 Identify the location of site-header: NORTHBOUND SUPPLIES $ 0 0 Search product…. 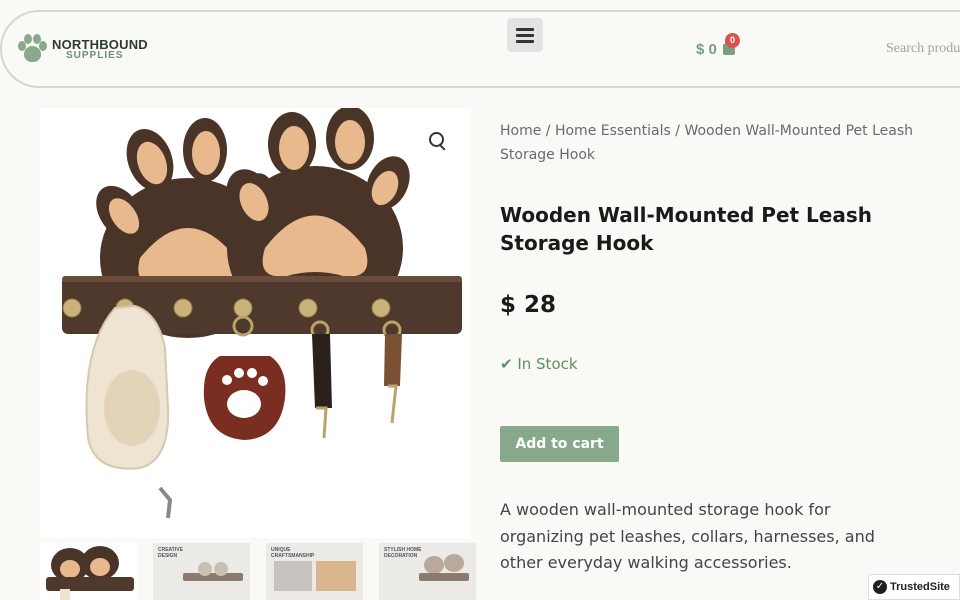
(480, 49).